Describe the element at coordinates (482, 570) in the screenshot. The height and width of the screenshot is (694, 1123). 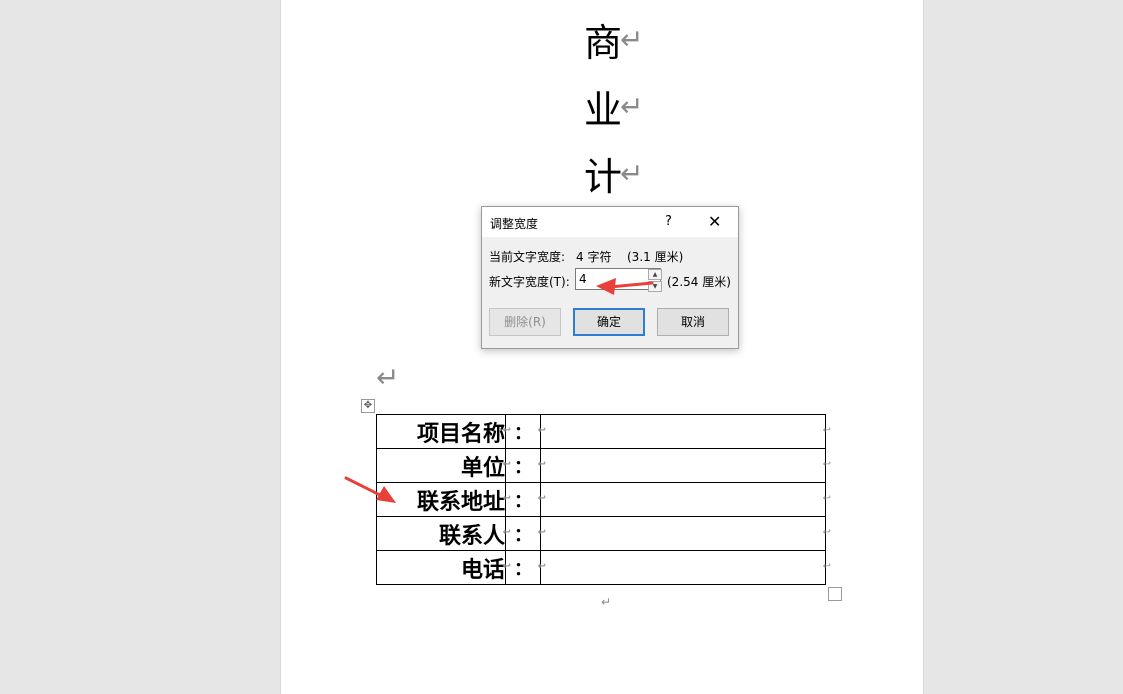
I see `row-label: 电话` at that location.